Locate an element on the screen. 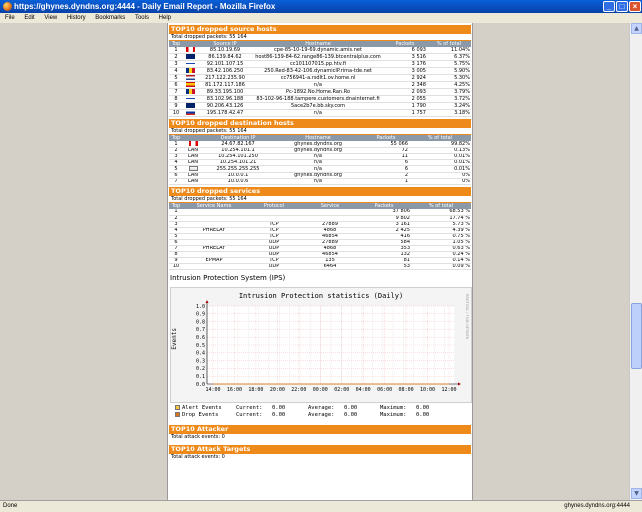 This screenshot has width=642, height=512. hostname: Pc-1892.No.Home.Ran.Ro is located at coordinates (318, 92).